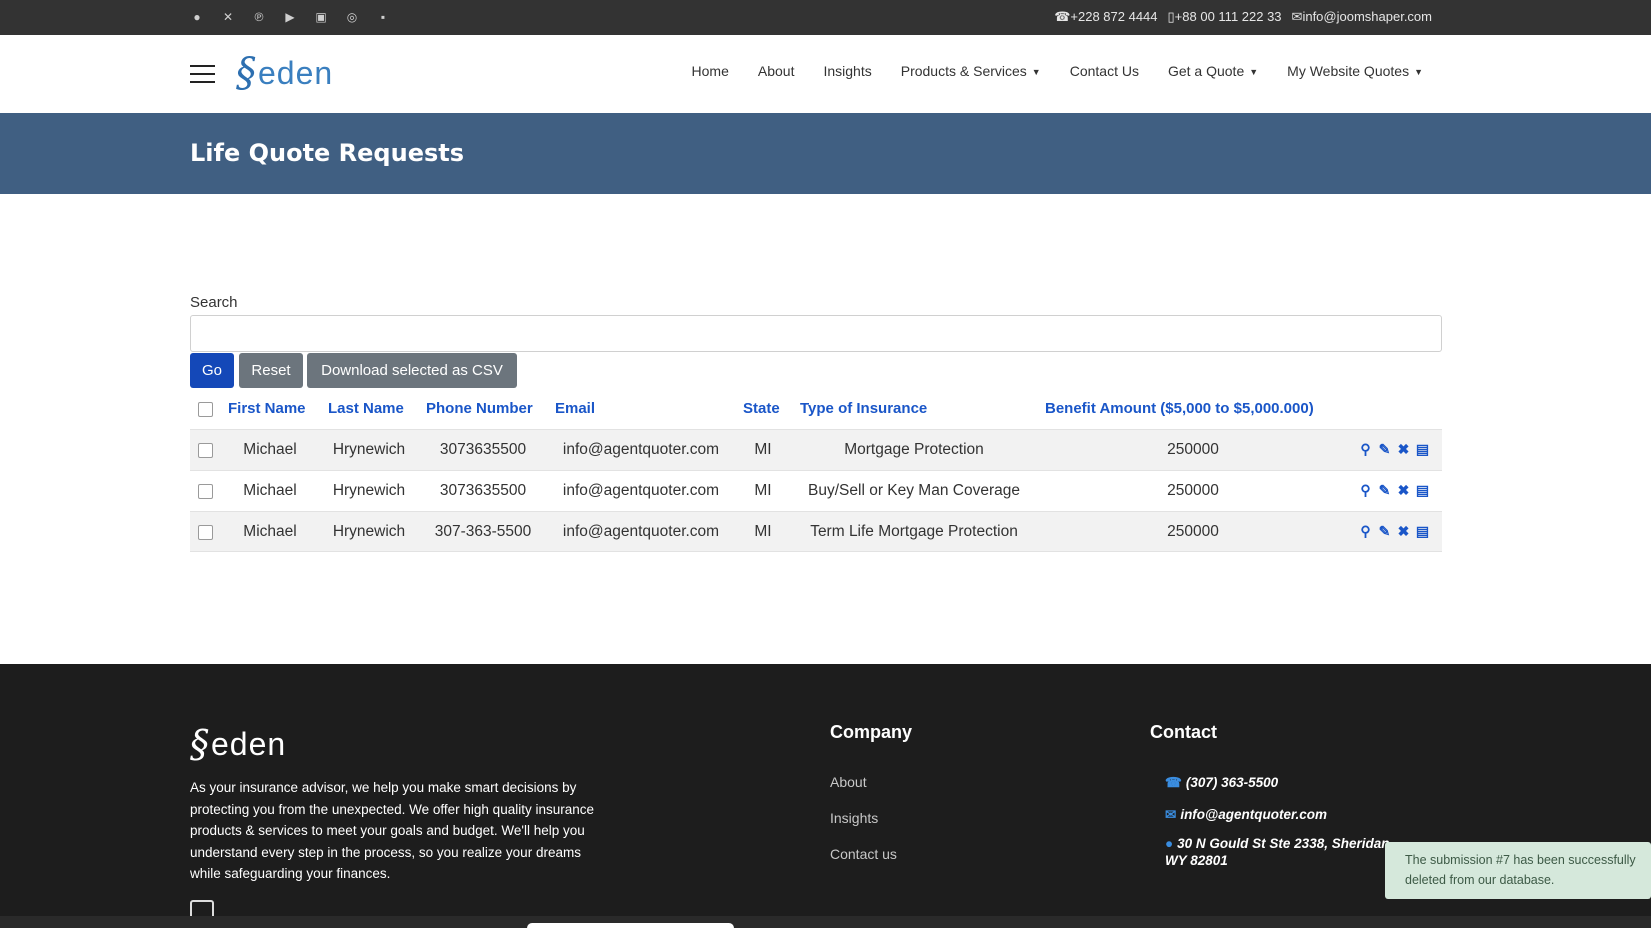 The width and height of the screenshot is (1651, 933). I want to click on col-email: Email, so click(575, 408).